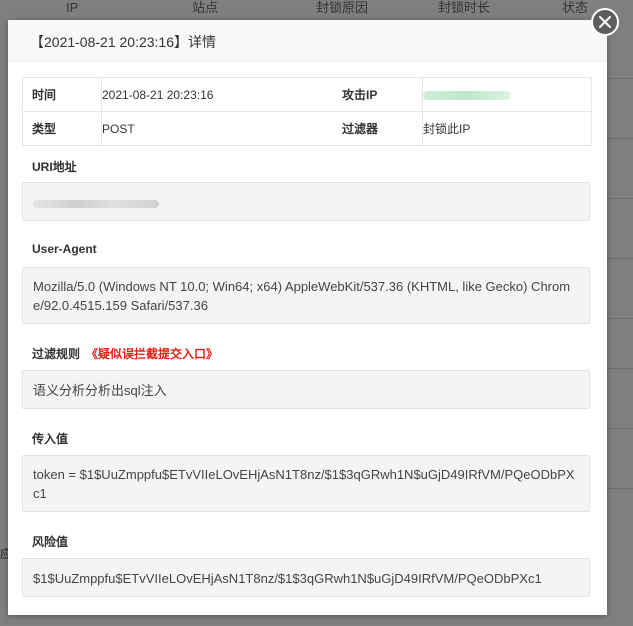 The width and height of the screenshot is (633, 626). Describe the element at coordinates (575, 7) in the screenshot. I see `bg-col-status: 状态` at that location.